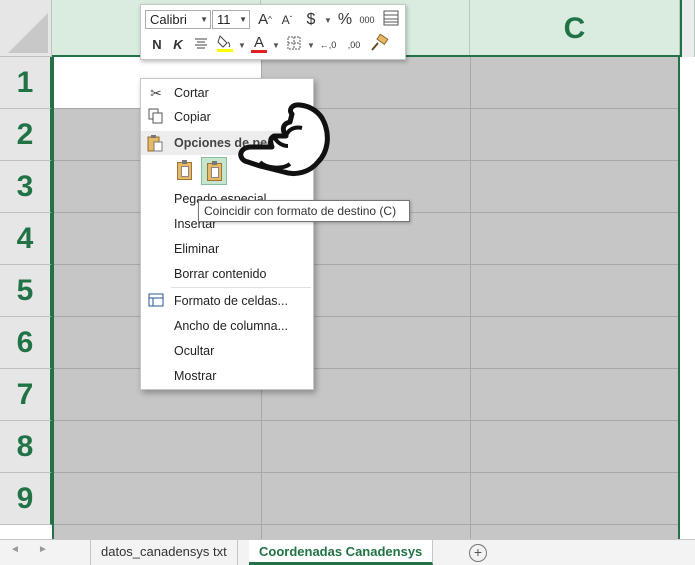  Describe the element at coordinates (291, 19) in the screenshot. I see `down-caret-icon: ˇ` at that location.